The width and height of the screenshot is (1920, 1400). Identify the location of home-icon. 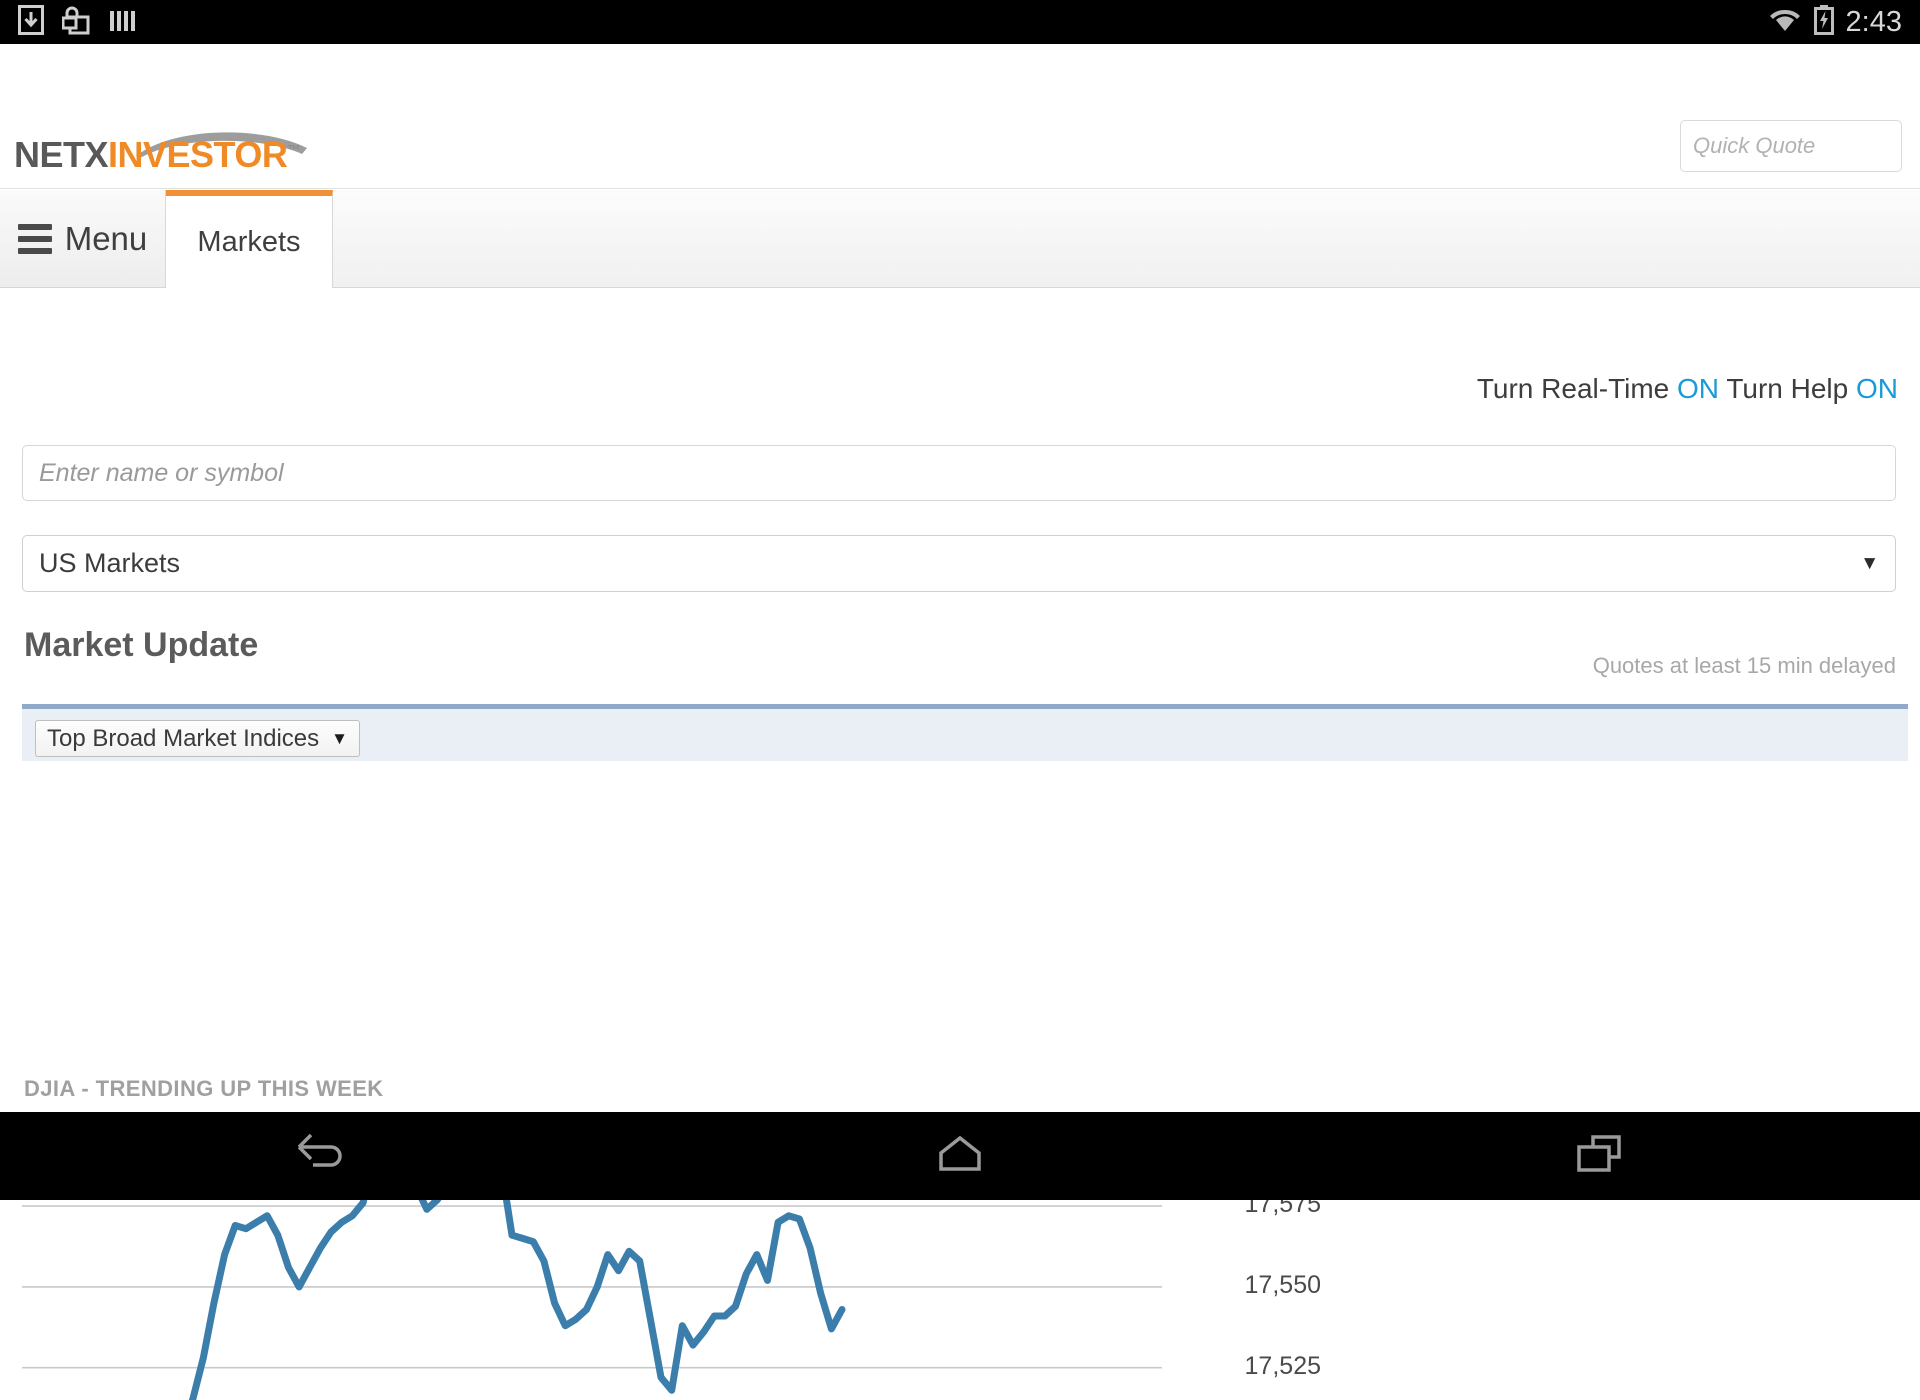
(960, 1156).